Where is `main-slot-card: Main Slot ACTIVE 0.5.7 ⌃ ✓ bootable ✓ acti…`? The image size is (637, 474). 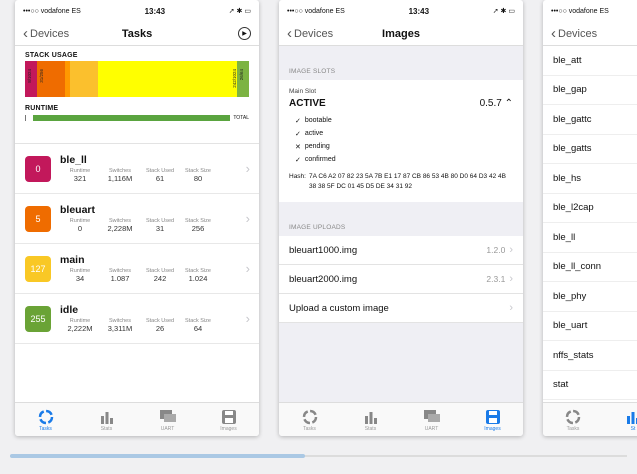 main-slot-card: Main Slot ACTIVE 0.5.7 ⌃ ✓ bootable ✓ acti… is located at coordinates (401, 141).